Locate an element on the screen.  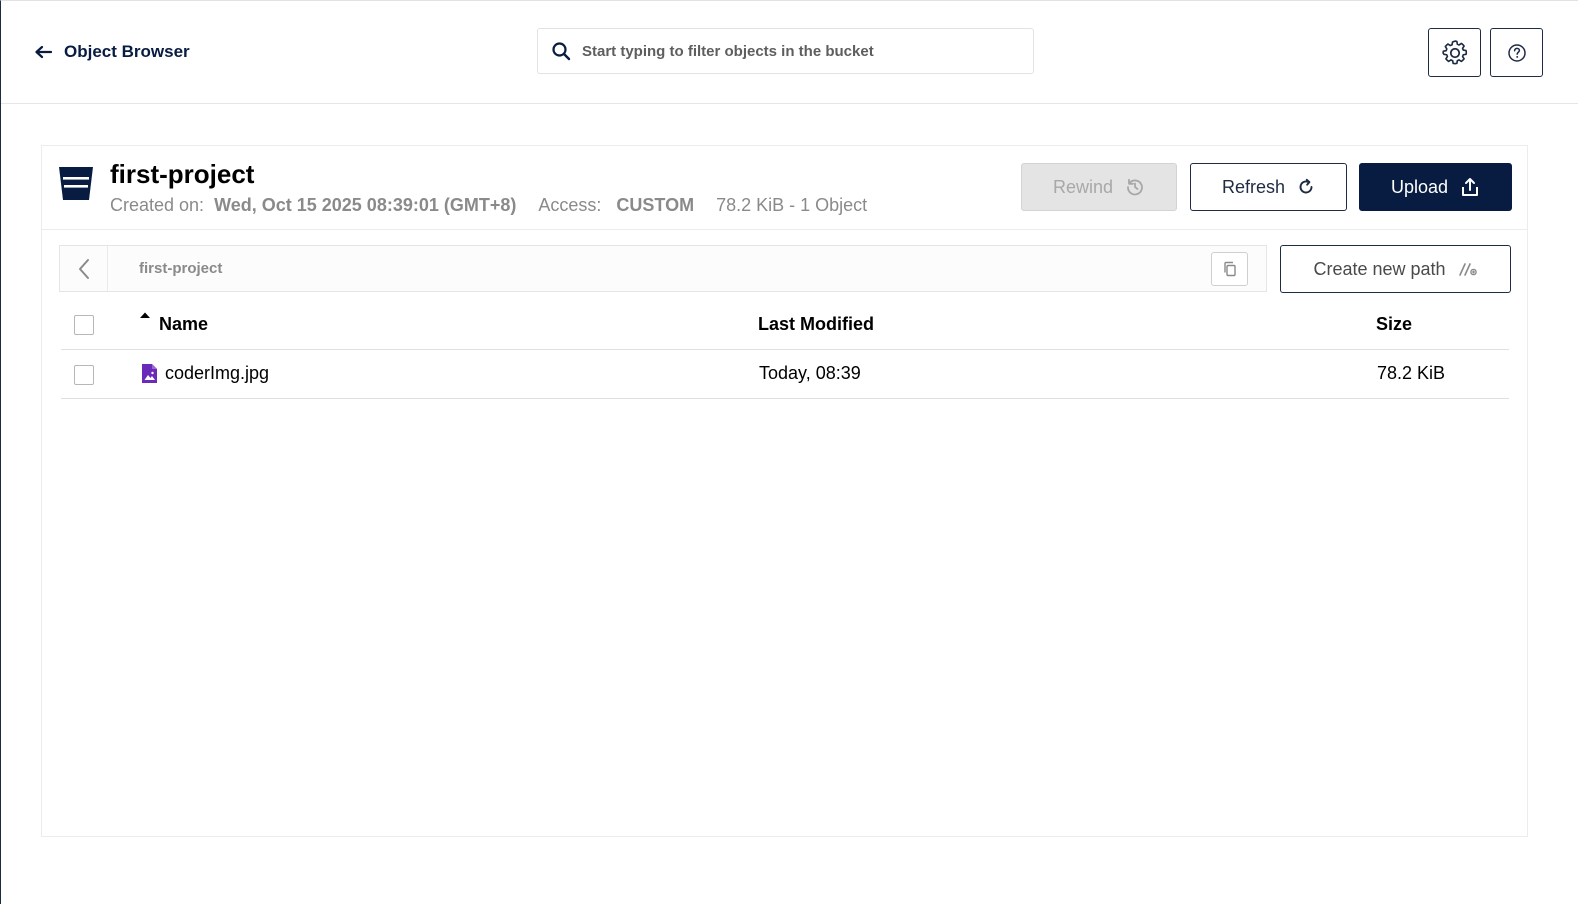
file-name: coderImg.jpg is located at coordinates (217, 373).